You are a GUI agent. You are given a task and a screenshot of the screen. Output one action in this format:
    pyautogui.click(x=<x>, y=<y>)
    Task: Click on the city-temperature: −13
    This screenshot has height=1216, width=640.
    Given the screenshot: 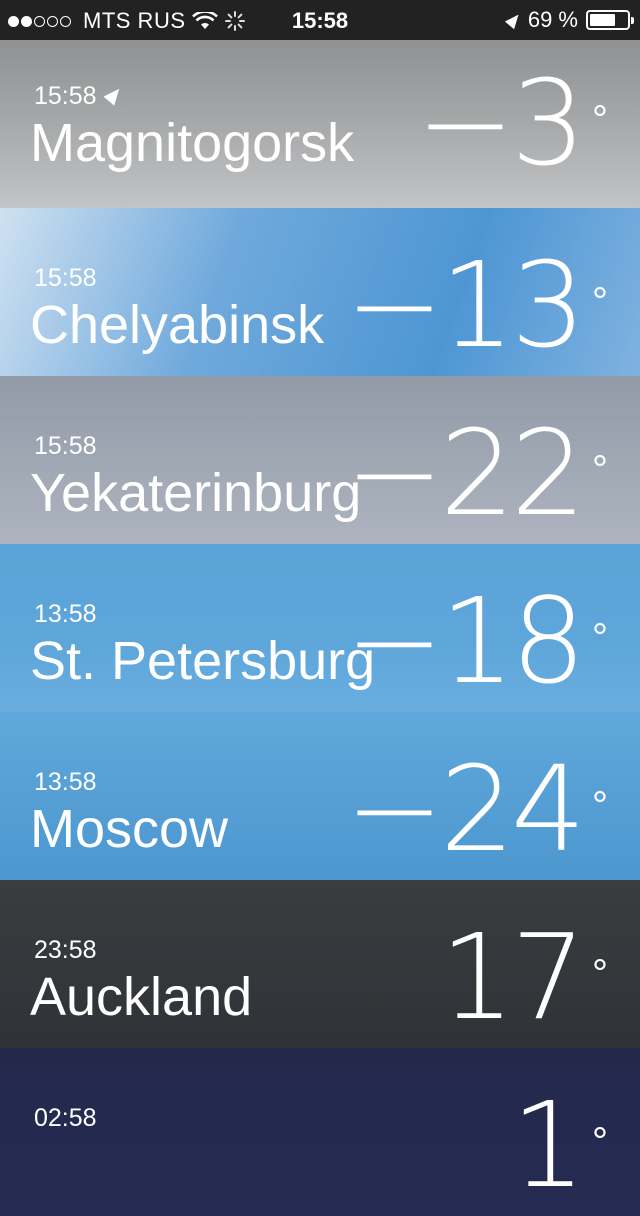 What is the action you would take?
    pyautogui.click(x=465, y=305)
    